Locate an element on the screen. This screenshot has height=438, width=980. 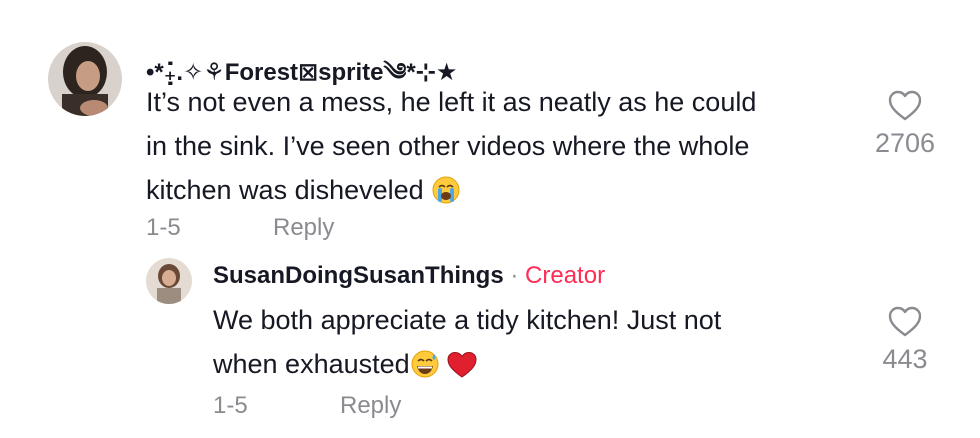
like-count: 2706 is located at coordinates (905, 143).